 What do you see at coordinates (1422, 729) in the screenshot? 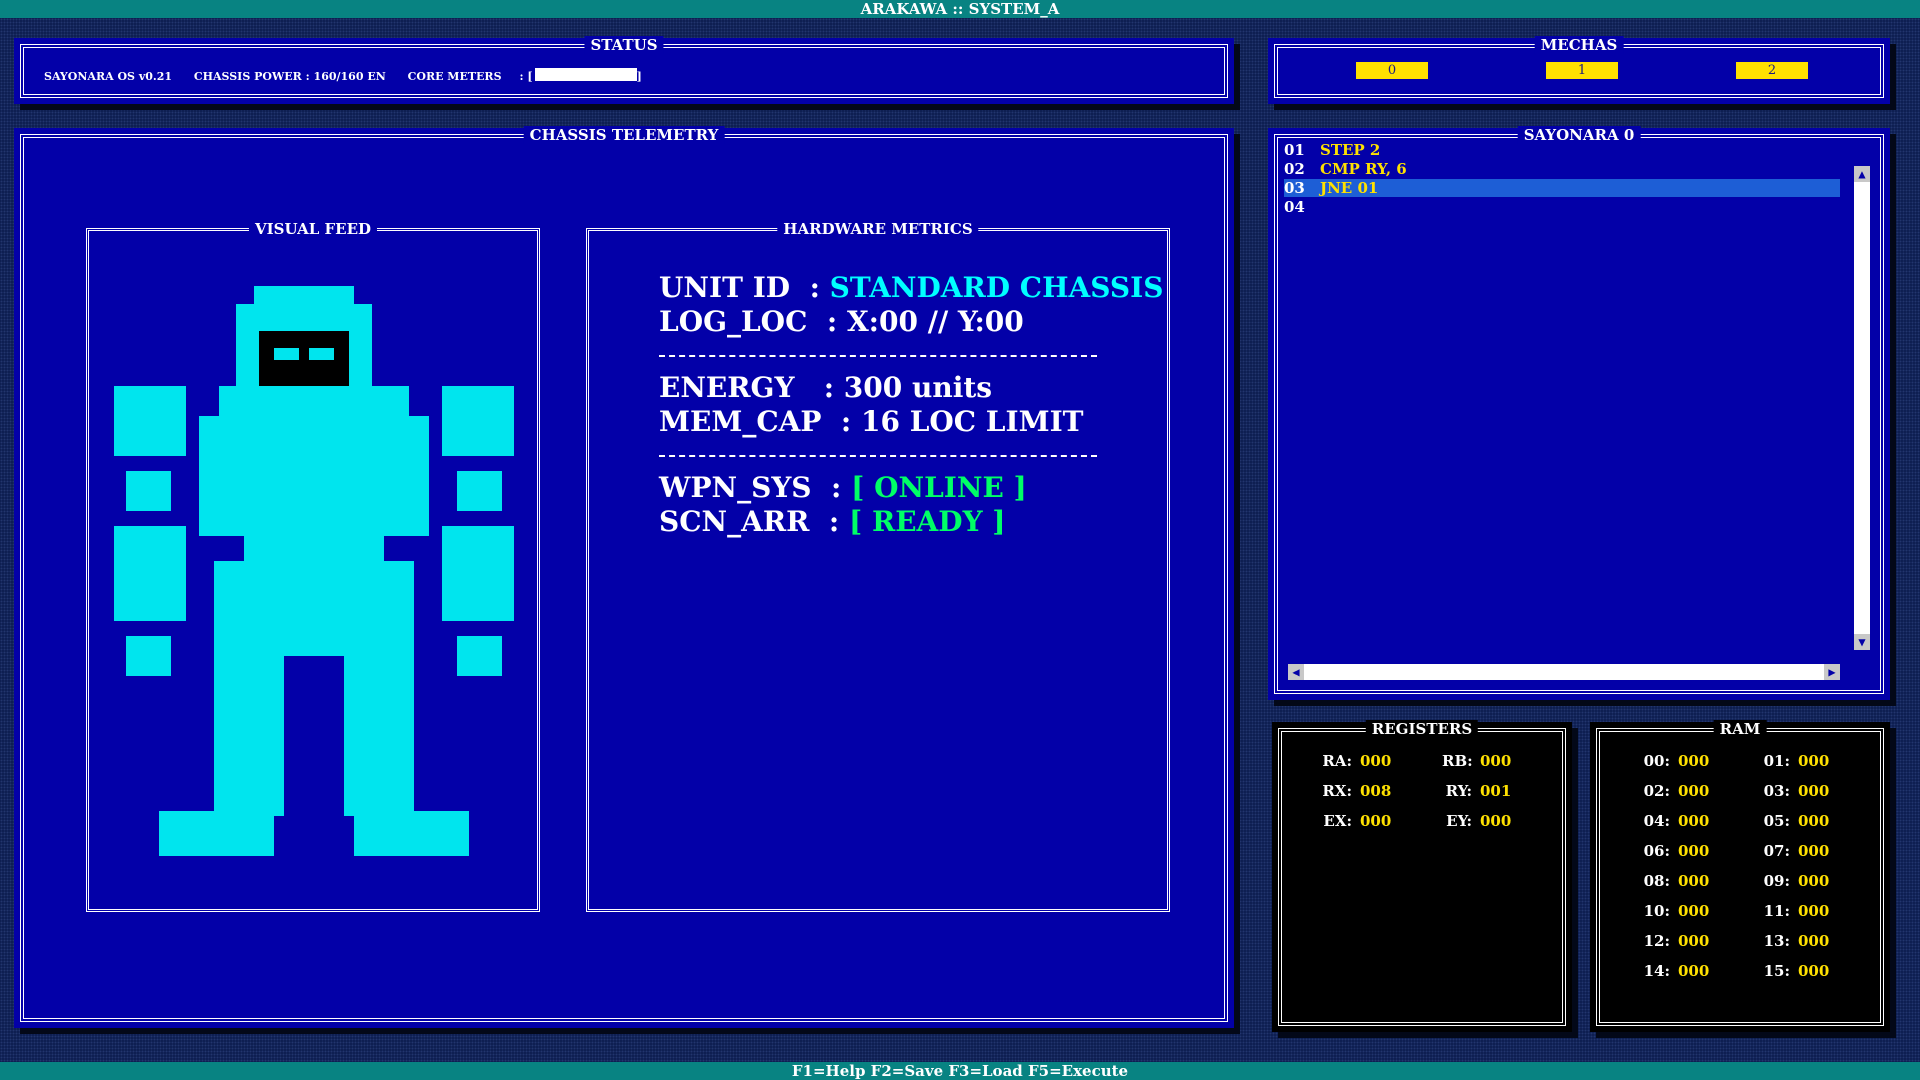
I see `registers-title: REGISTERS` at bounding box center [1422, 729].